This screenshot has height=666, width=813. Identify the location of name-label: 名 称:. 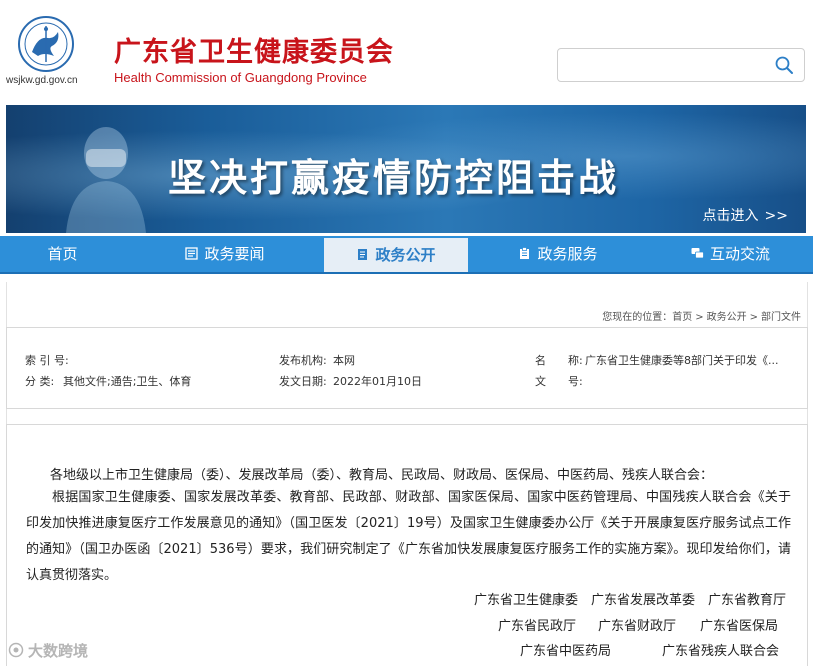
(559, 360).